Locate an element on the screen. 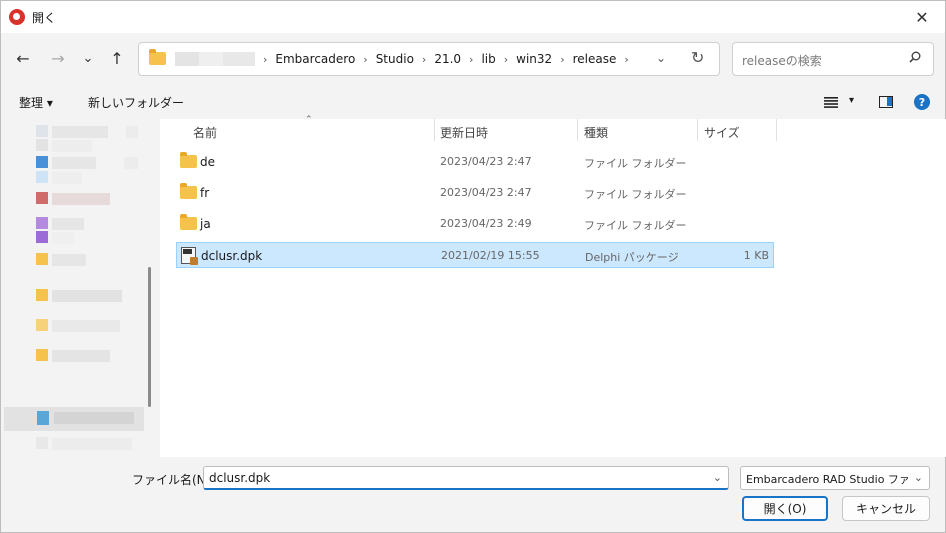 The height and width of the screenshot is (533, 946). preview-pane-icon is located at coordinates (886, 102).